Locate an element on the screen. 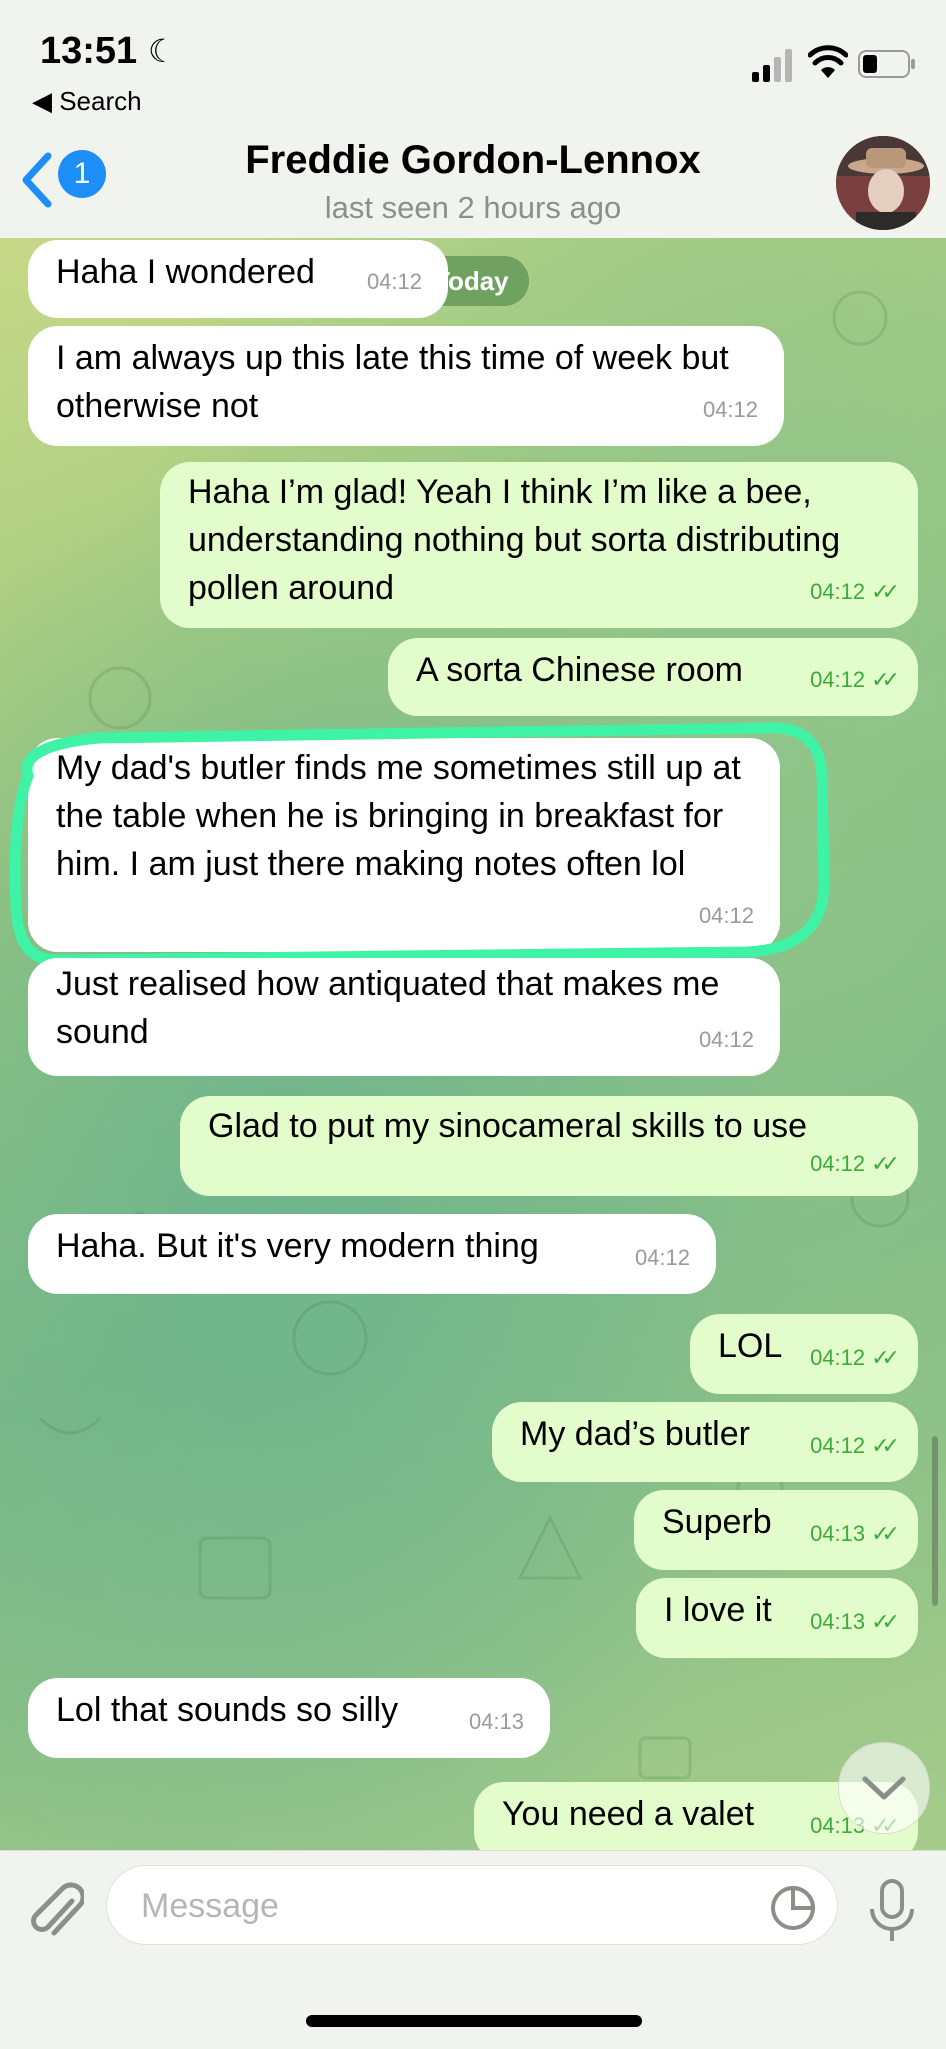  message-bubble-outgoing: Superb 04:13 ✓✓ is located at coordinates (776, 1530).